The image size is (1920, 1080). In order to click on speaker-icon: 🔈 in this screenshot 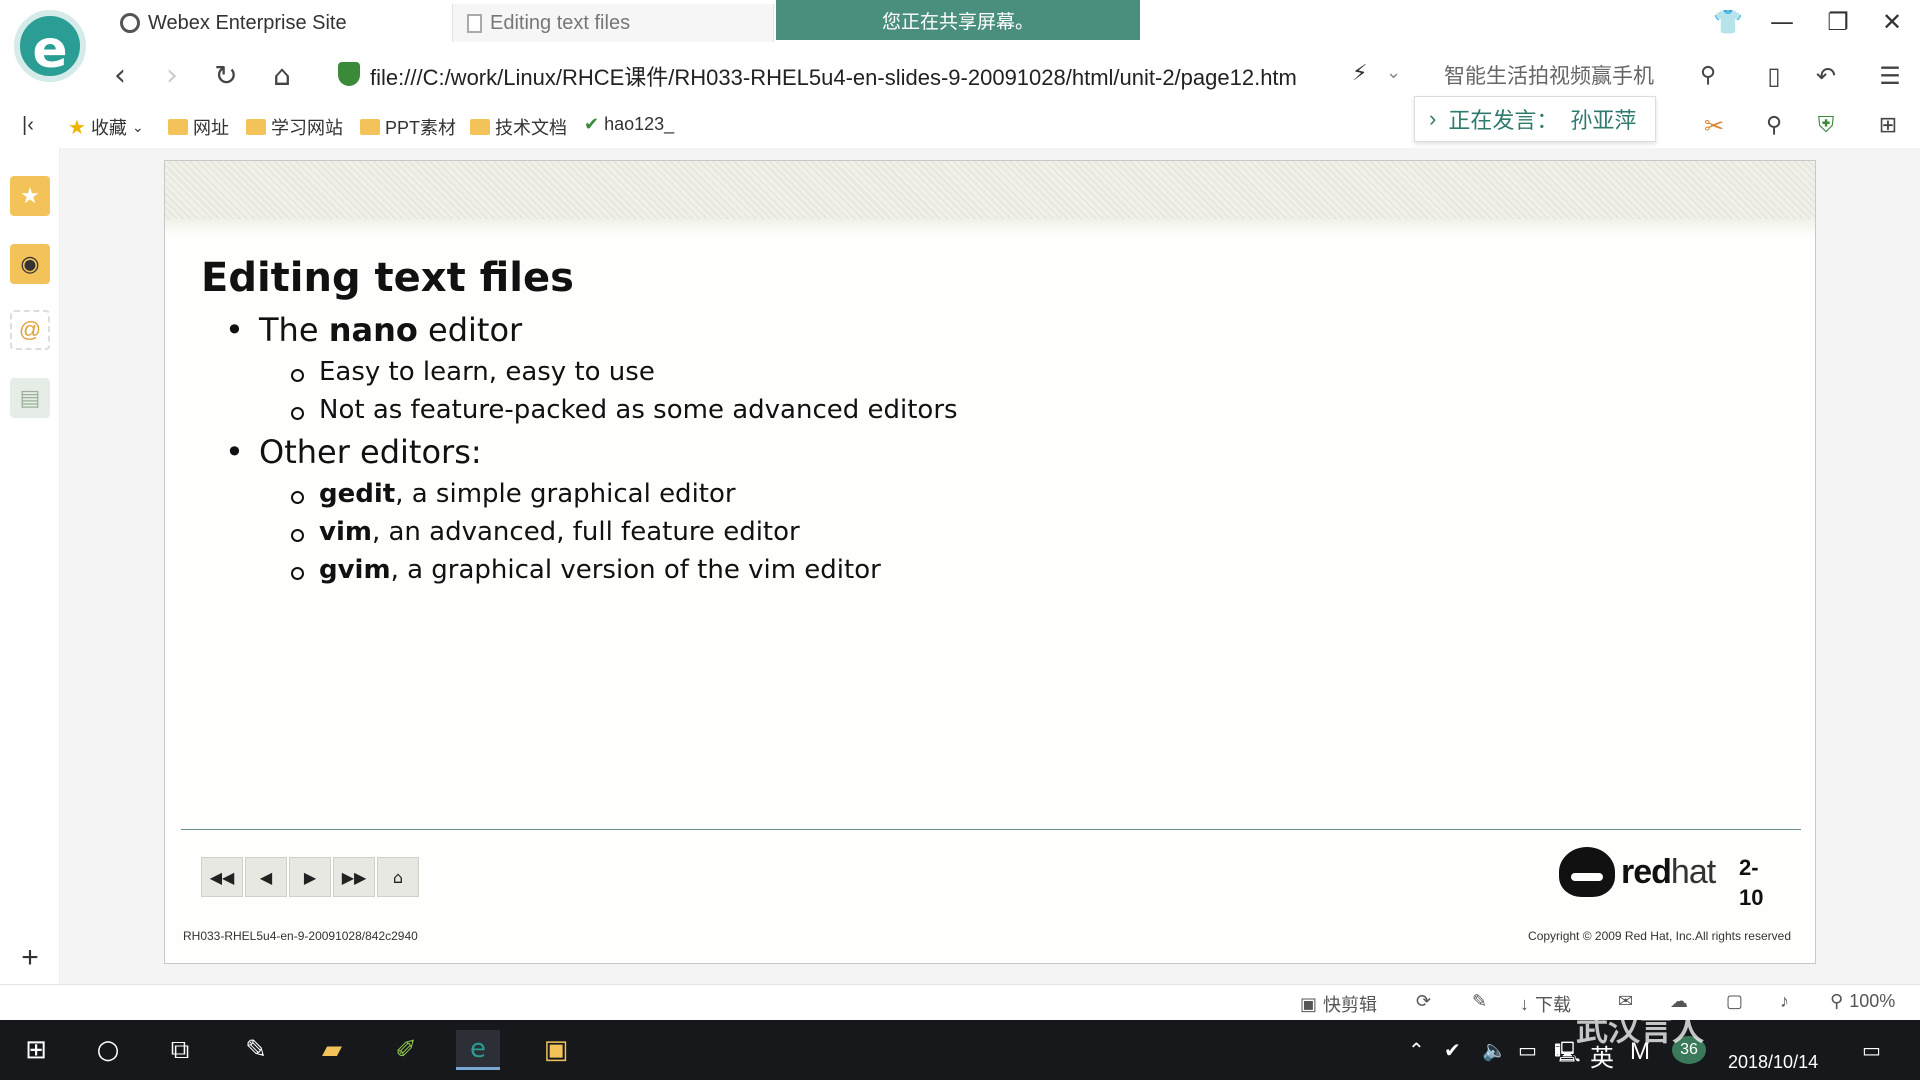, I will do `click(1494, 1050)`.